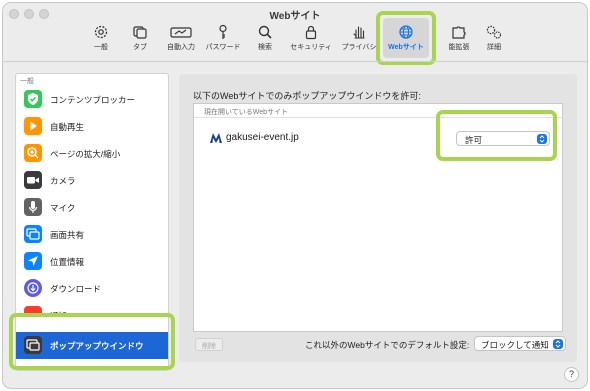  Describe the element at coordinates (33, 261) in the screenshot. I see `location-icon` at that location.